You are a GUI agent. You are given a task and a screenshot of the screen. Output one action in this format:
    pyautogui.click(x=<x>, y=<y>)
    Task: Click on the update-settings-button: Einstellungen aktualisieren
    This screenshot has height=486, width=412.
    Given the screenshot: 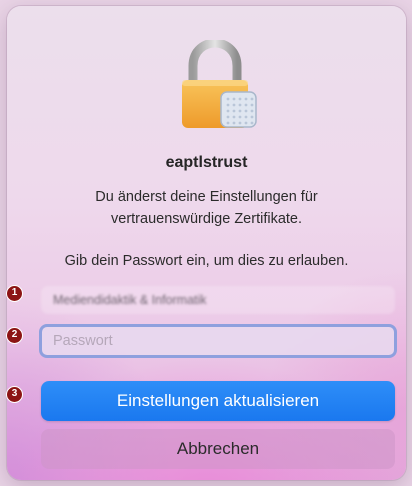 What is the action you would take?
    pyautogui.click(x=218, y=401)
    